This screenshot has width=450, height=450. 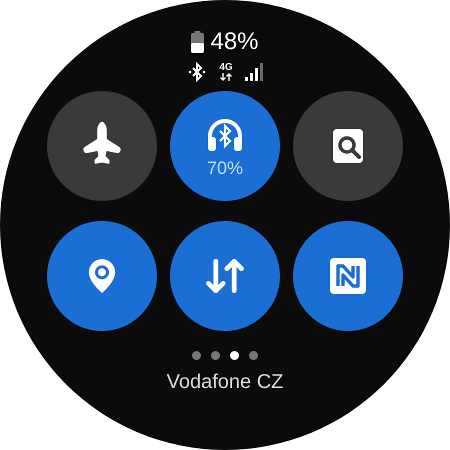 What do you see at coordinates (197, 42) in the screenshot?
I see `battery-icon` at bounding box center [197, 42].